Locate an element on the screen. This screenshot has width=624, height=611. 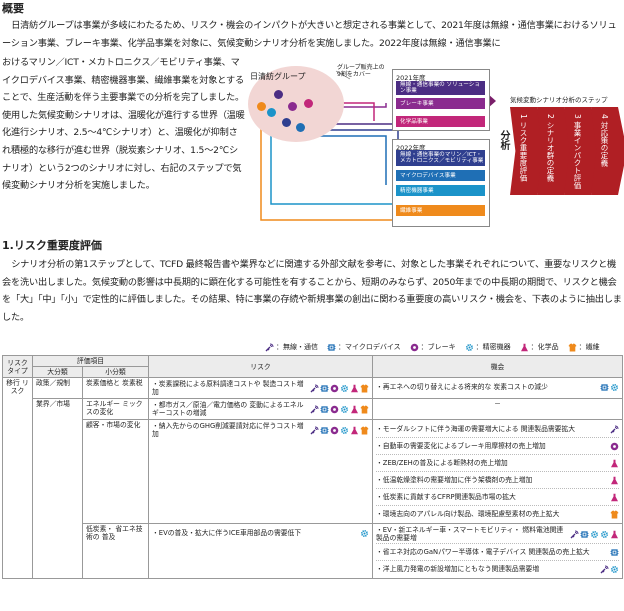
risks-entry: ・都市ガス／原油／電力価格の 変動によるエネルギーコストの増減 is located at coordinates (260, 409).